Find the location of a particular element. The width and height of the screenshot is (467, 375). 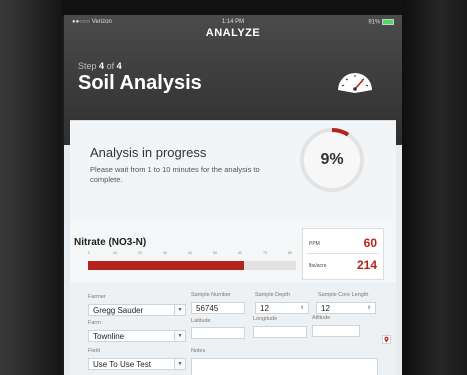

status-time: 1:14 PM is located at coordinates (233, 22).